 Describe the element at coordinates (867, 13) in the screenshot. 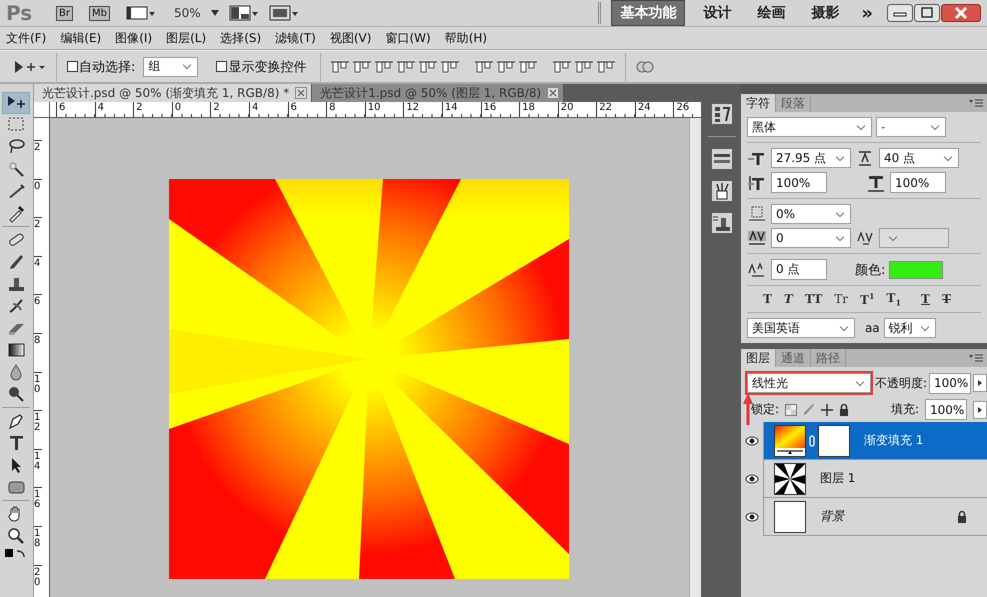

I see `more-workspaces-button: »` at that location.